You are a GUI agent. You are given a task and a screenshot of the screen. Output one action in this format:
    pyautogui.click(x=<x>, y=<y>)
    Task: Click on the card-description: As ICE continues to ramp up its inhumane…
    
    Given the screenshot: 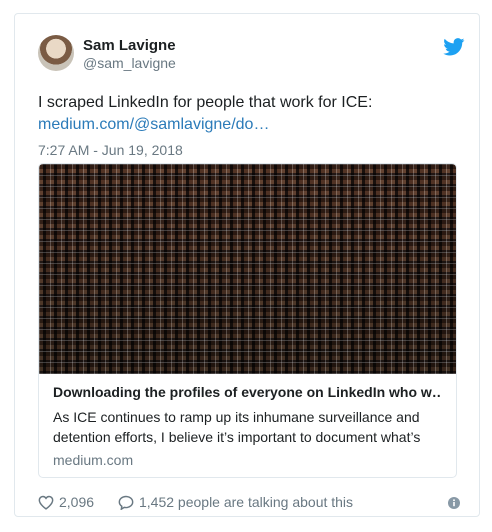 What is the action you would take?
    pyautogui.click(x=237, y=427)
    